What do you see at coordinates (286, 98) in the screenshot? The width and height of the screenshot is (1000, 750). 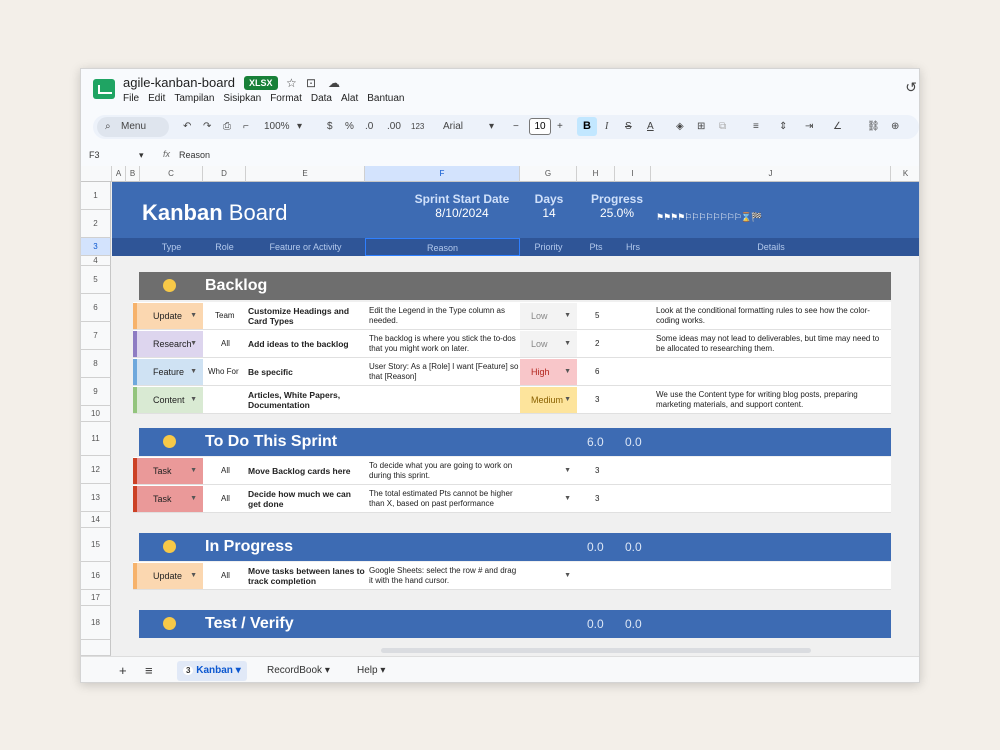 I see `menu-format: Format` at bounding box center [286, 98].